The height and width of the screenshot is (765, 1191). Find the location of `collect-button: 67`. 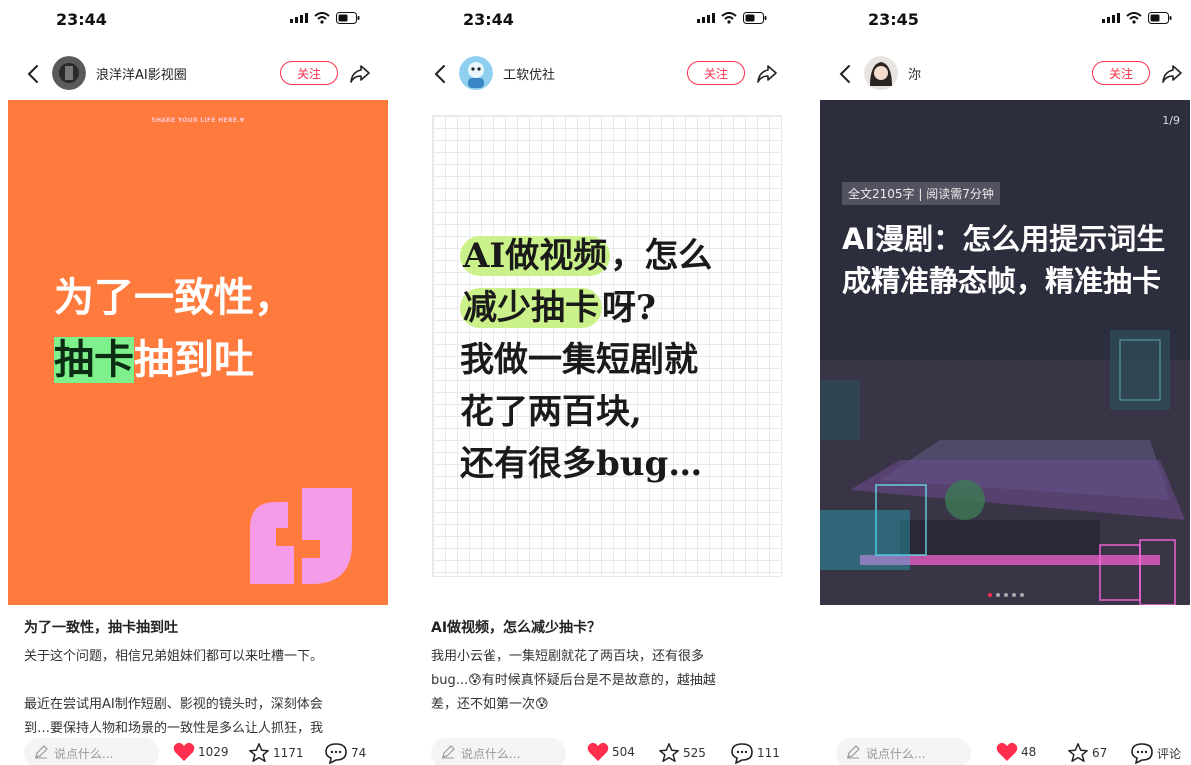

collect-button: 67 is located at coordinates (1087, 753).